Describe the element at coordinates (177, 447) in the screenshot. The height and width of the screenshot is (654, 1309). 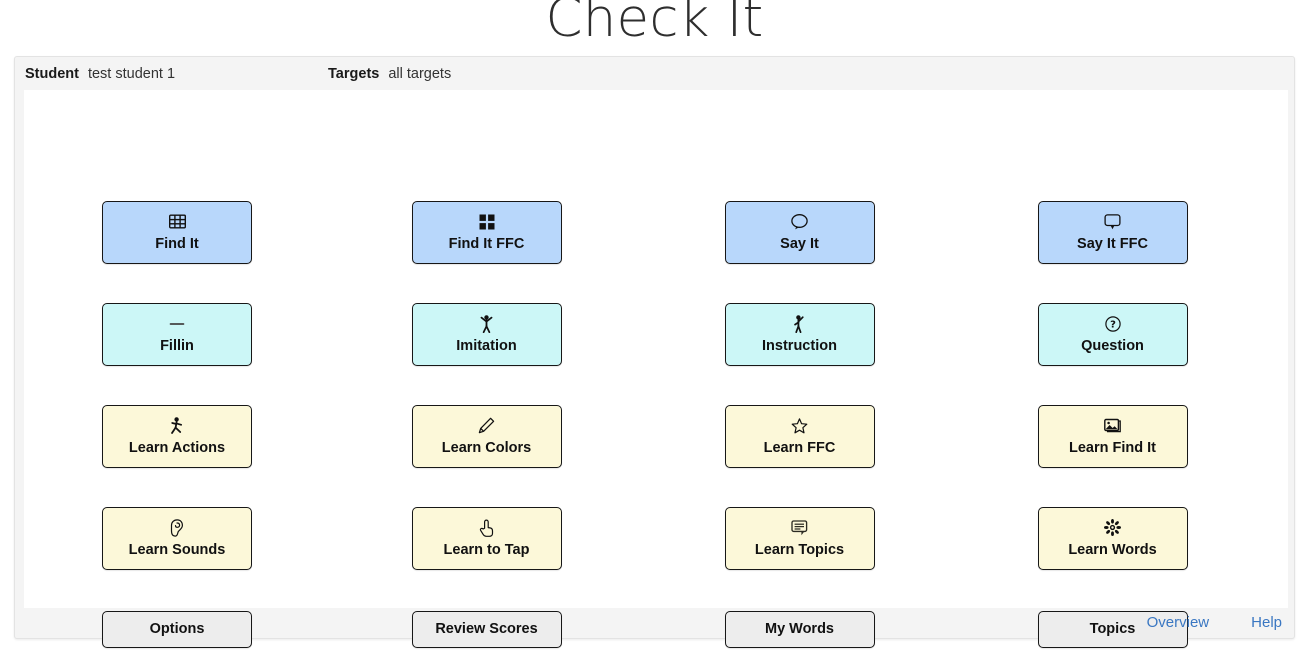
I see `button-label: Learn Actions` at that location.